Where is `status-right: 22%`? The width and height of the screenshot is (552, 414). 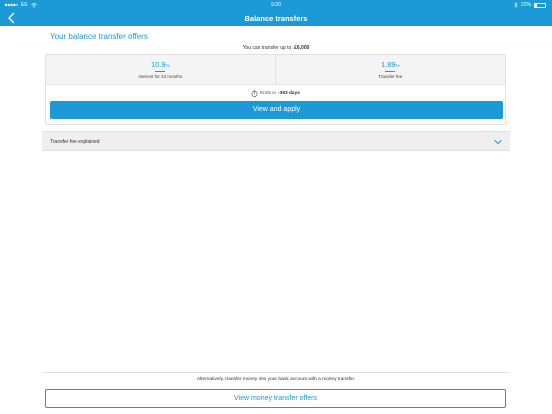 status-right: 22% is located at coordinates (530, 5).